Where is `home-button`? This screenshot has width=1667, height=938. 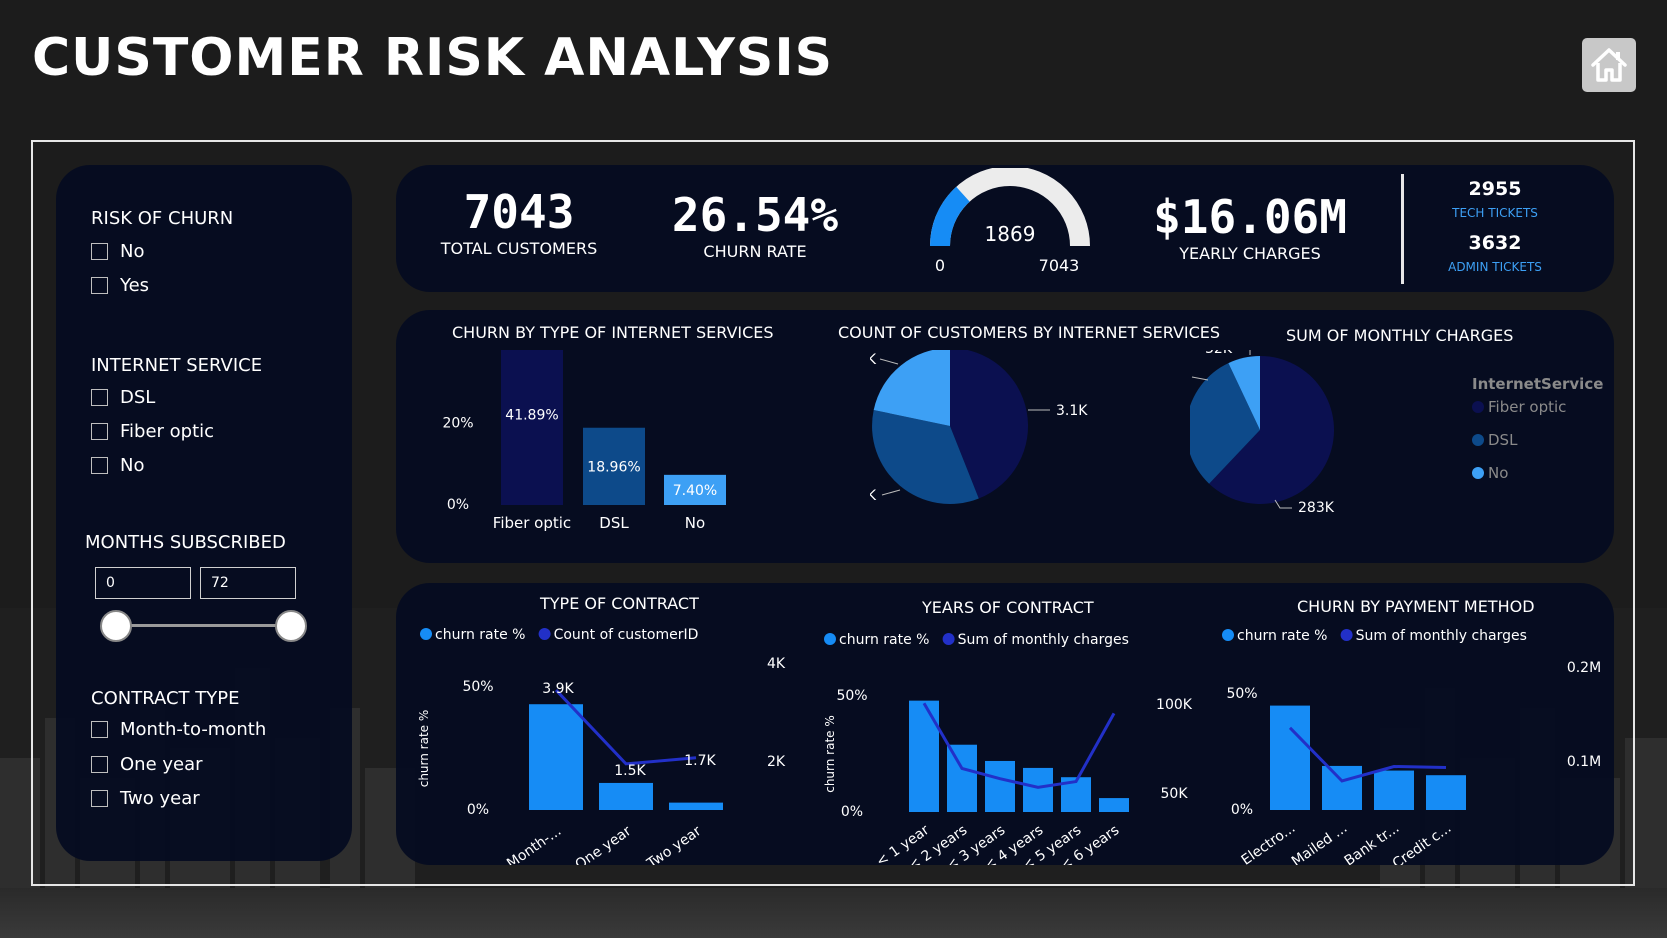
home-button is located at coordinates (1609, 65).